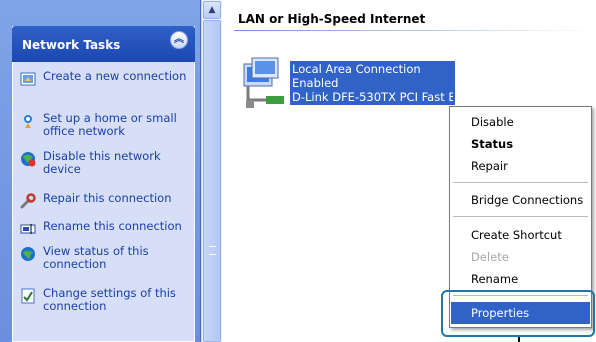 The height and width of the screenshot is (342, 596). I want to click on callout-pointer-line, so click(519, 339).